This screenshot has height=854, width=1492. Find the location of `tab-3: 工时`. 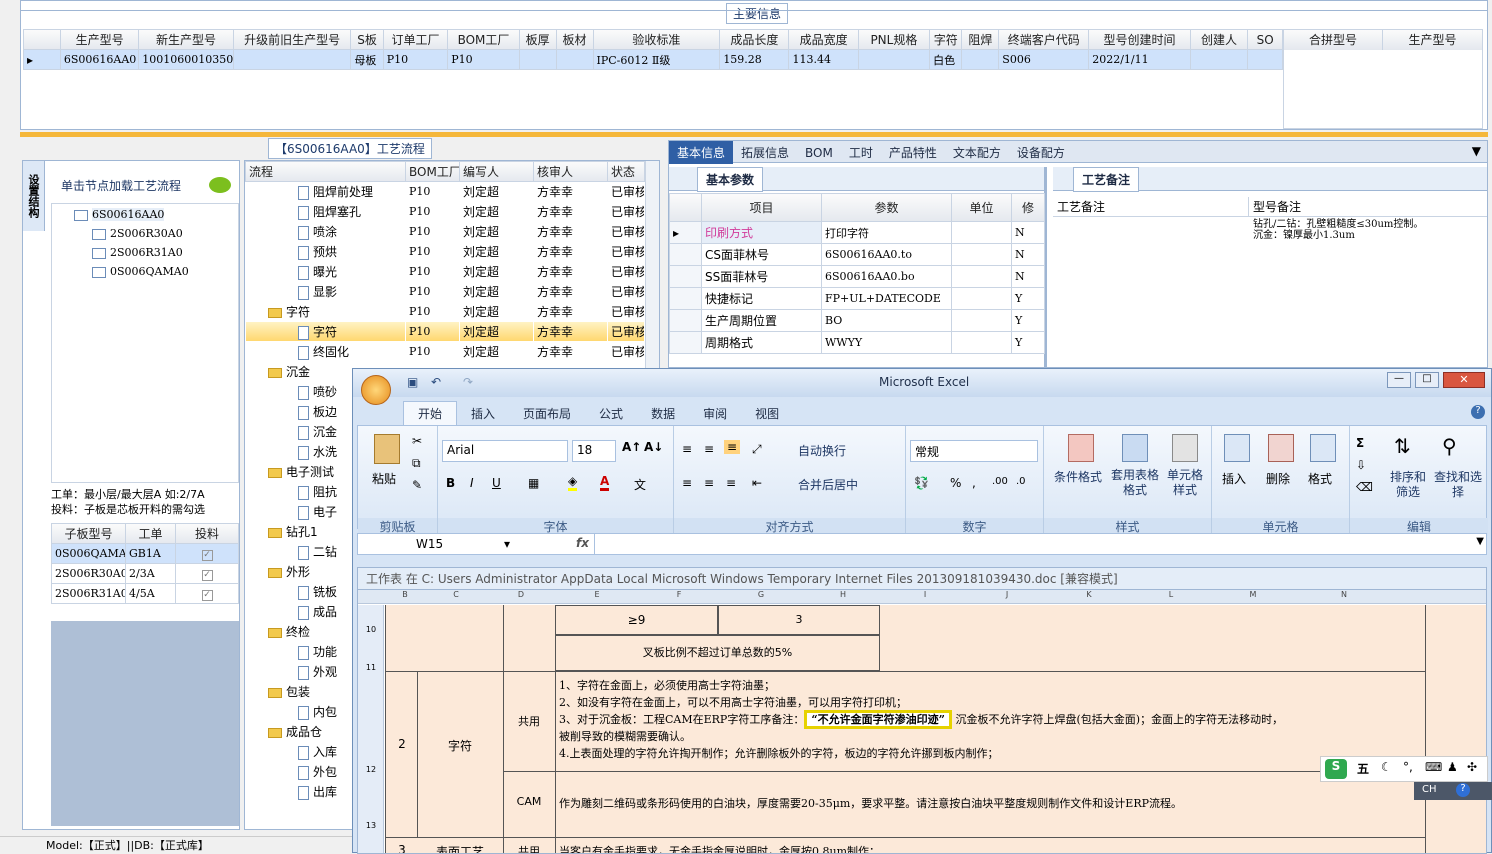

tab-3: 工时 is located at coordinates (861, 152).